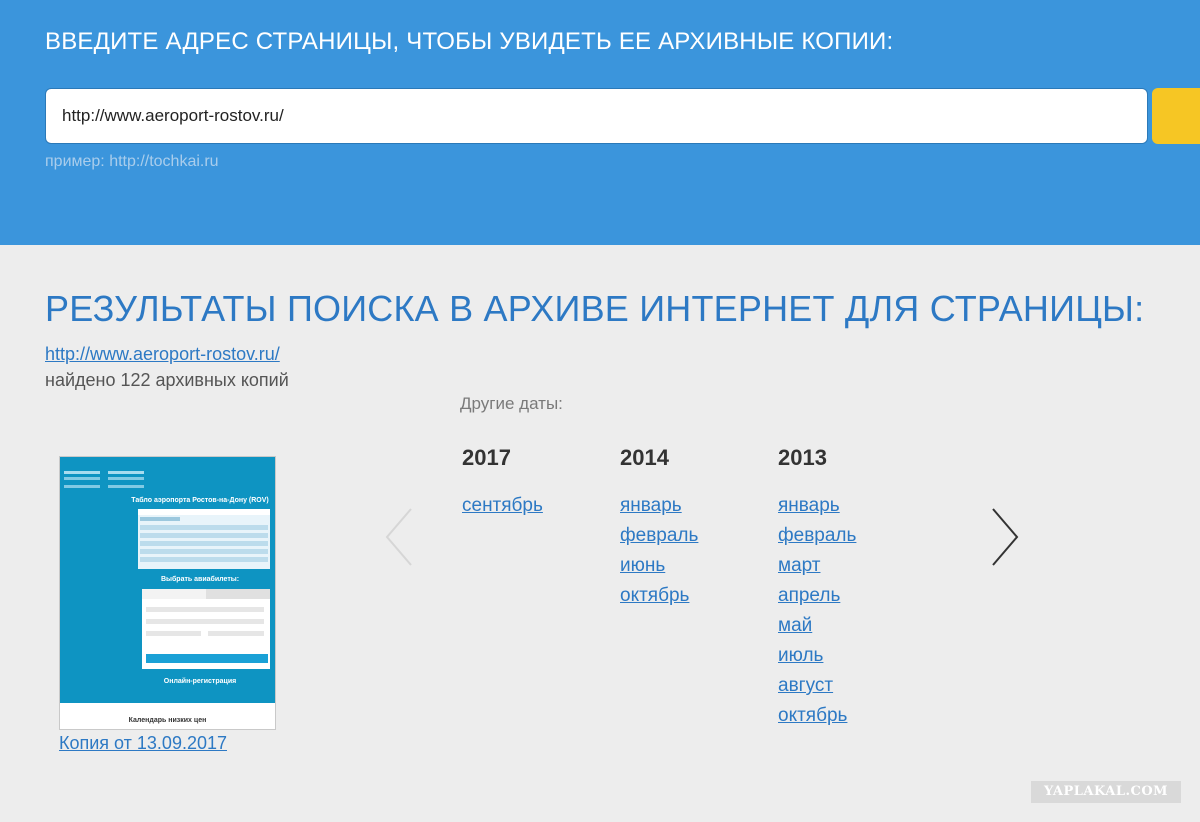  What do you see at coordinates (596, 116) in the screenshot?
I see `url-input` at bounding box center [596, 116].